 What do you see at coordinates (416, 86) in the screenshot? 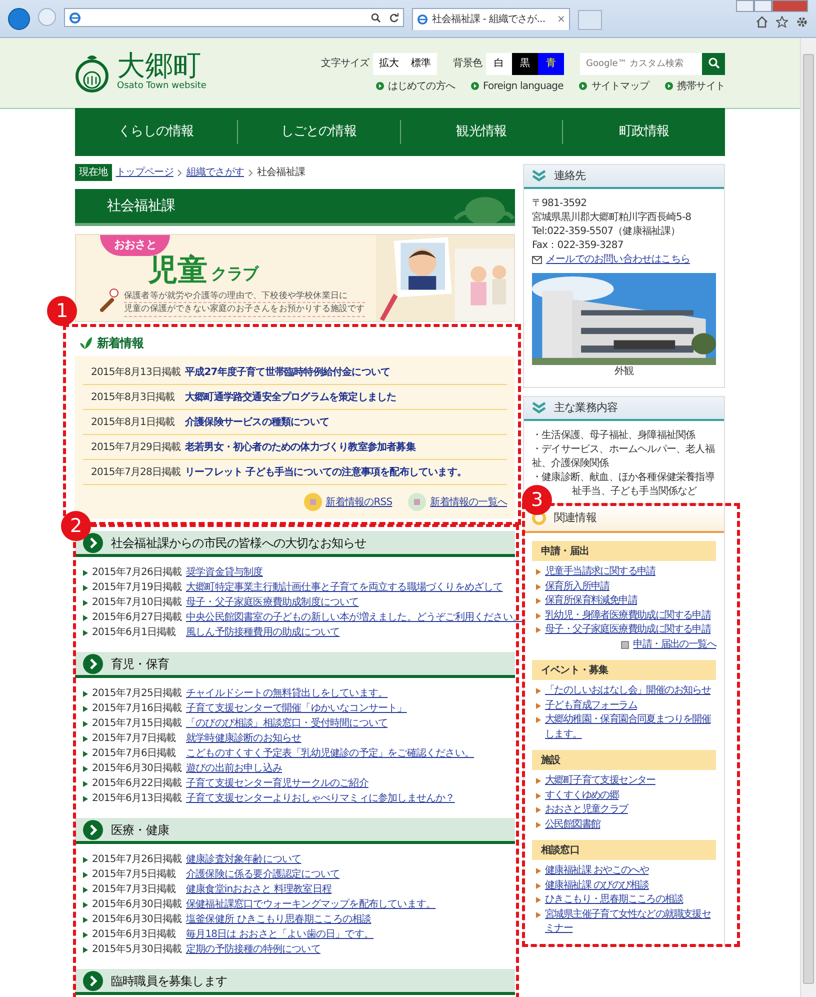
I see `utility-link: はじめての方へ` at bounding box center [416, 86].